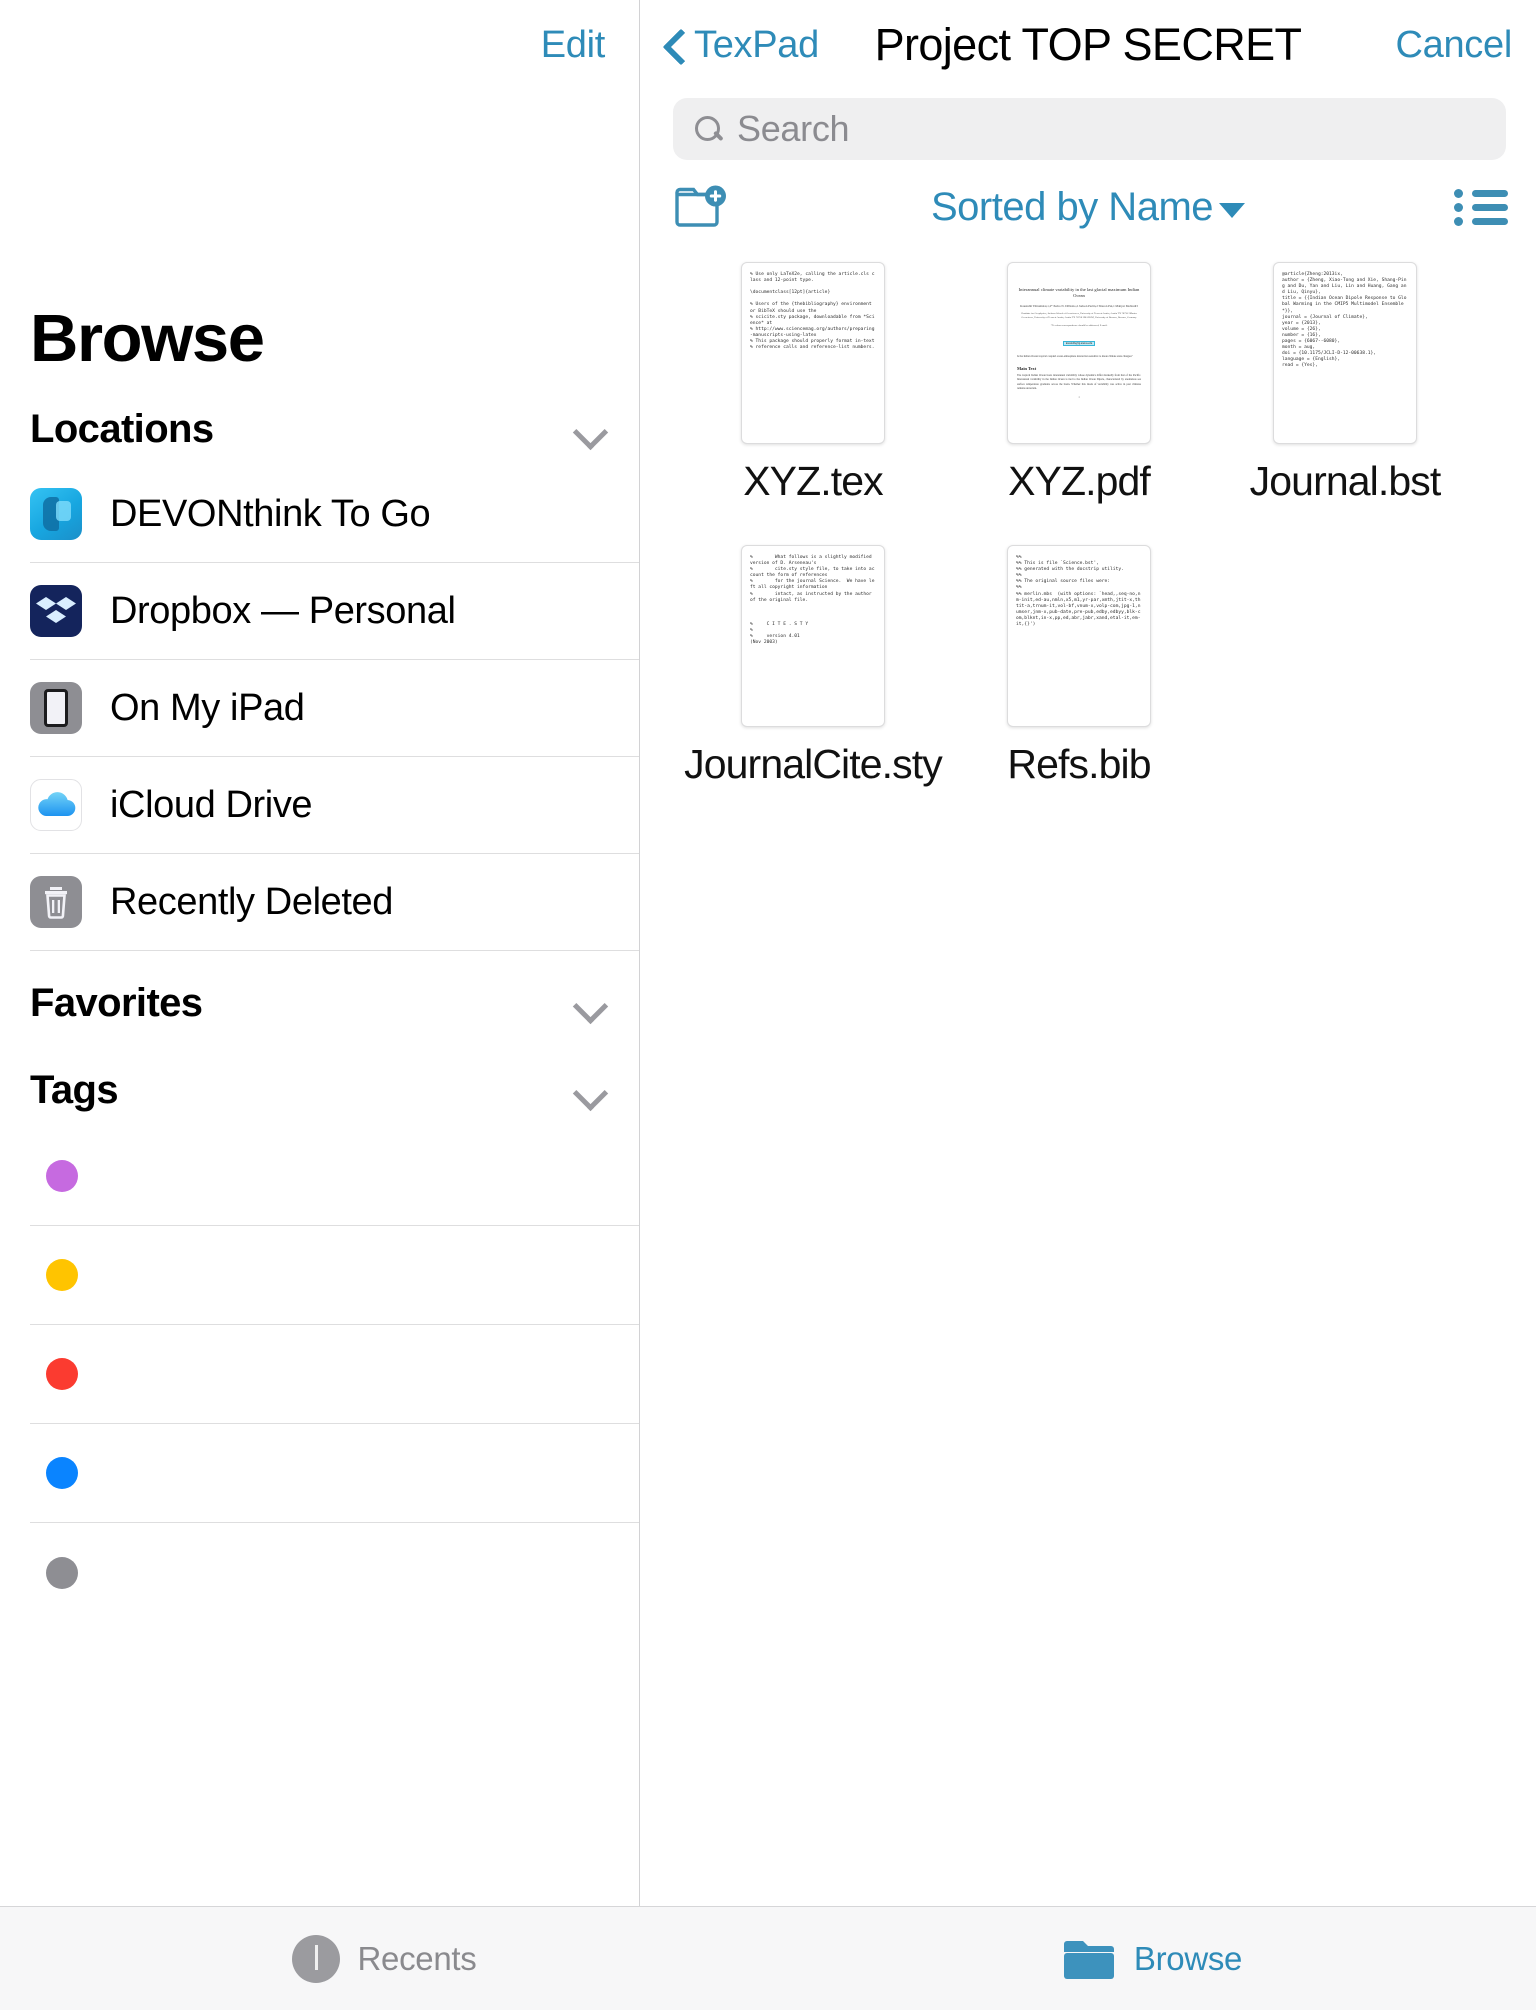 Image resolution: width=1536 pixels, height=2010 pixels. What do you see at coordinates (334, 1176) in the screenshot?
I see `tag-item-purple` at bounding box center [334, 1176].